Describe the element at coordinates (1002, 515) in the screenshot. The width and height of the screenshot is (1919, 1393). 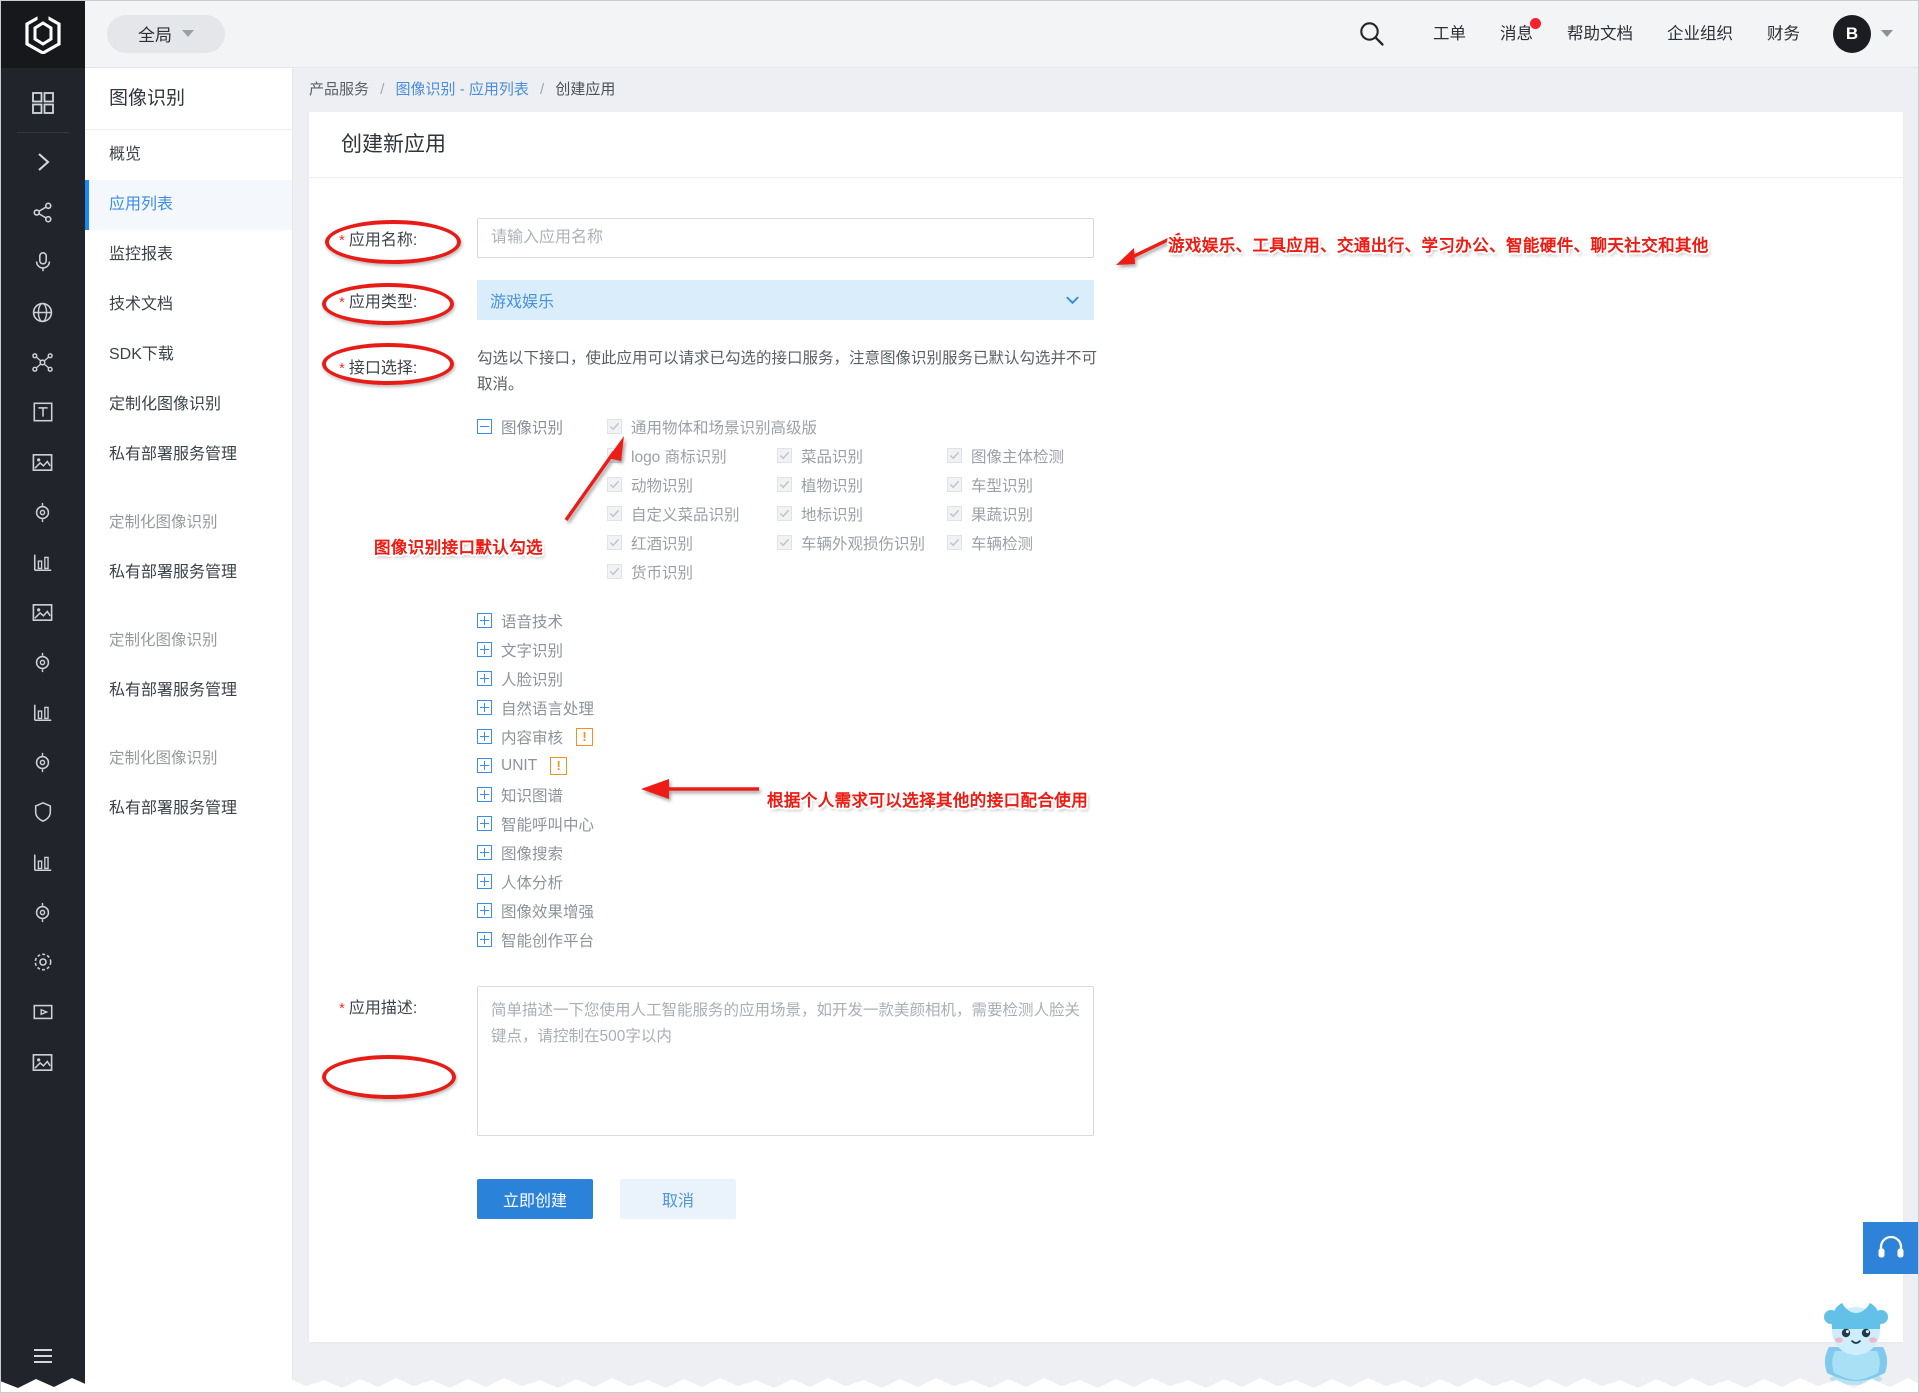
I see `checkbox-label: 果蔬识别` at that location.